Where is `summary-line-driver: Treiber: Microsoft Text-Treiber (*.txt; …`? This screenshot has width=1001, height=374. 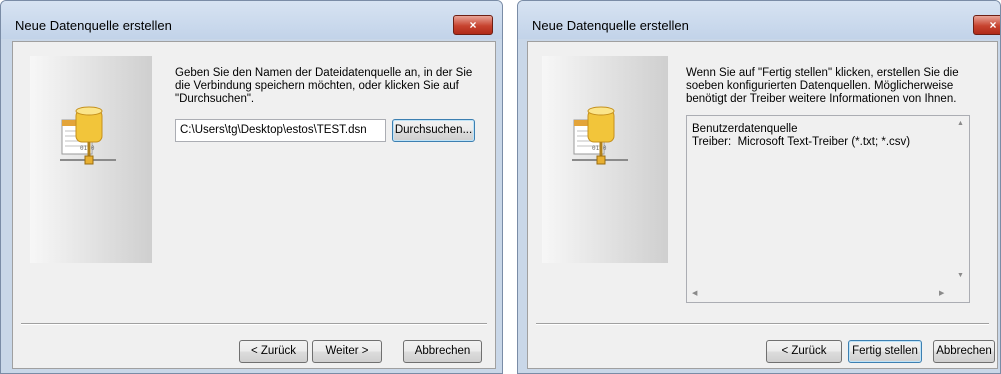
summary-line-driver: Treiber: Microsoft Text-Treiber (*.txt; … is located at coordinates (801, 142).